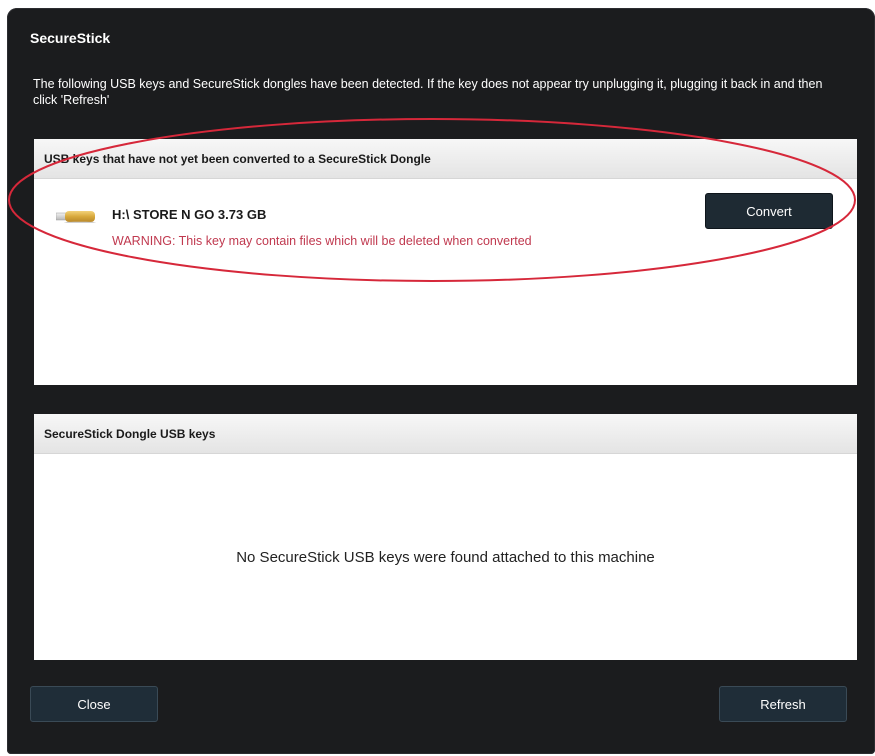 The width and height of the screenshot is (875, 756). What do you see at coordinates (70, 38) in the screenshot?
I see `window-title: SecureStick` at bounding box center [70, 38].